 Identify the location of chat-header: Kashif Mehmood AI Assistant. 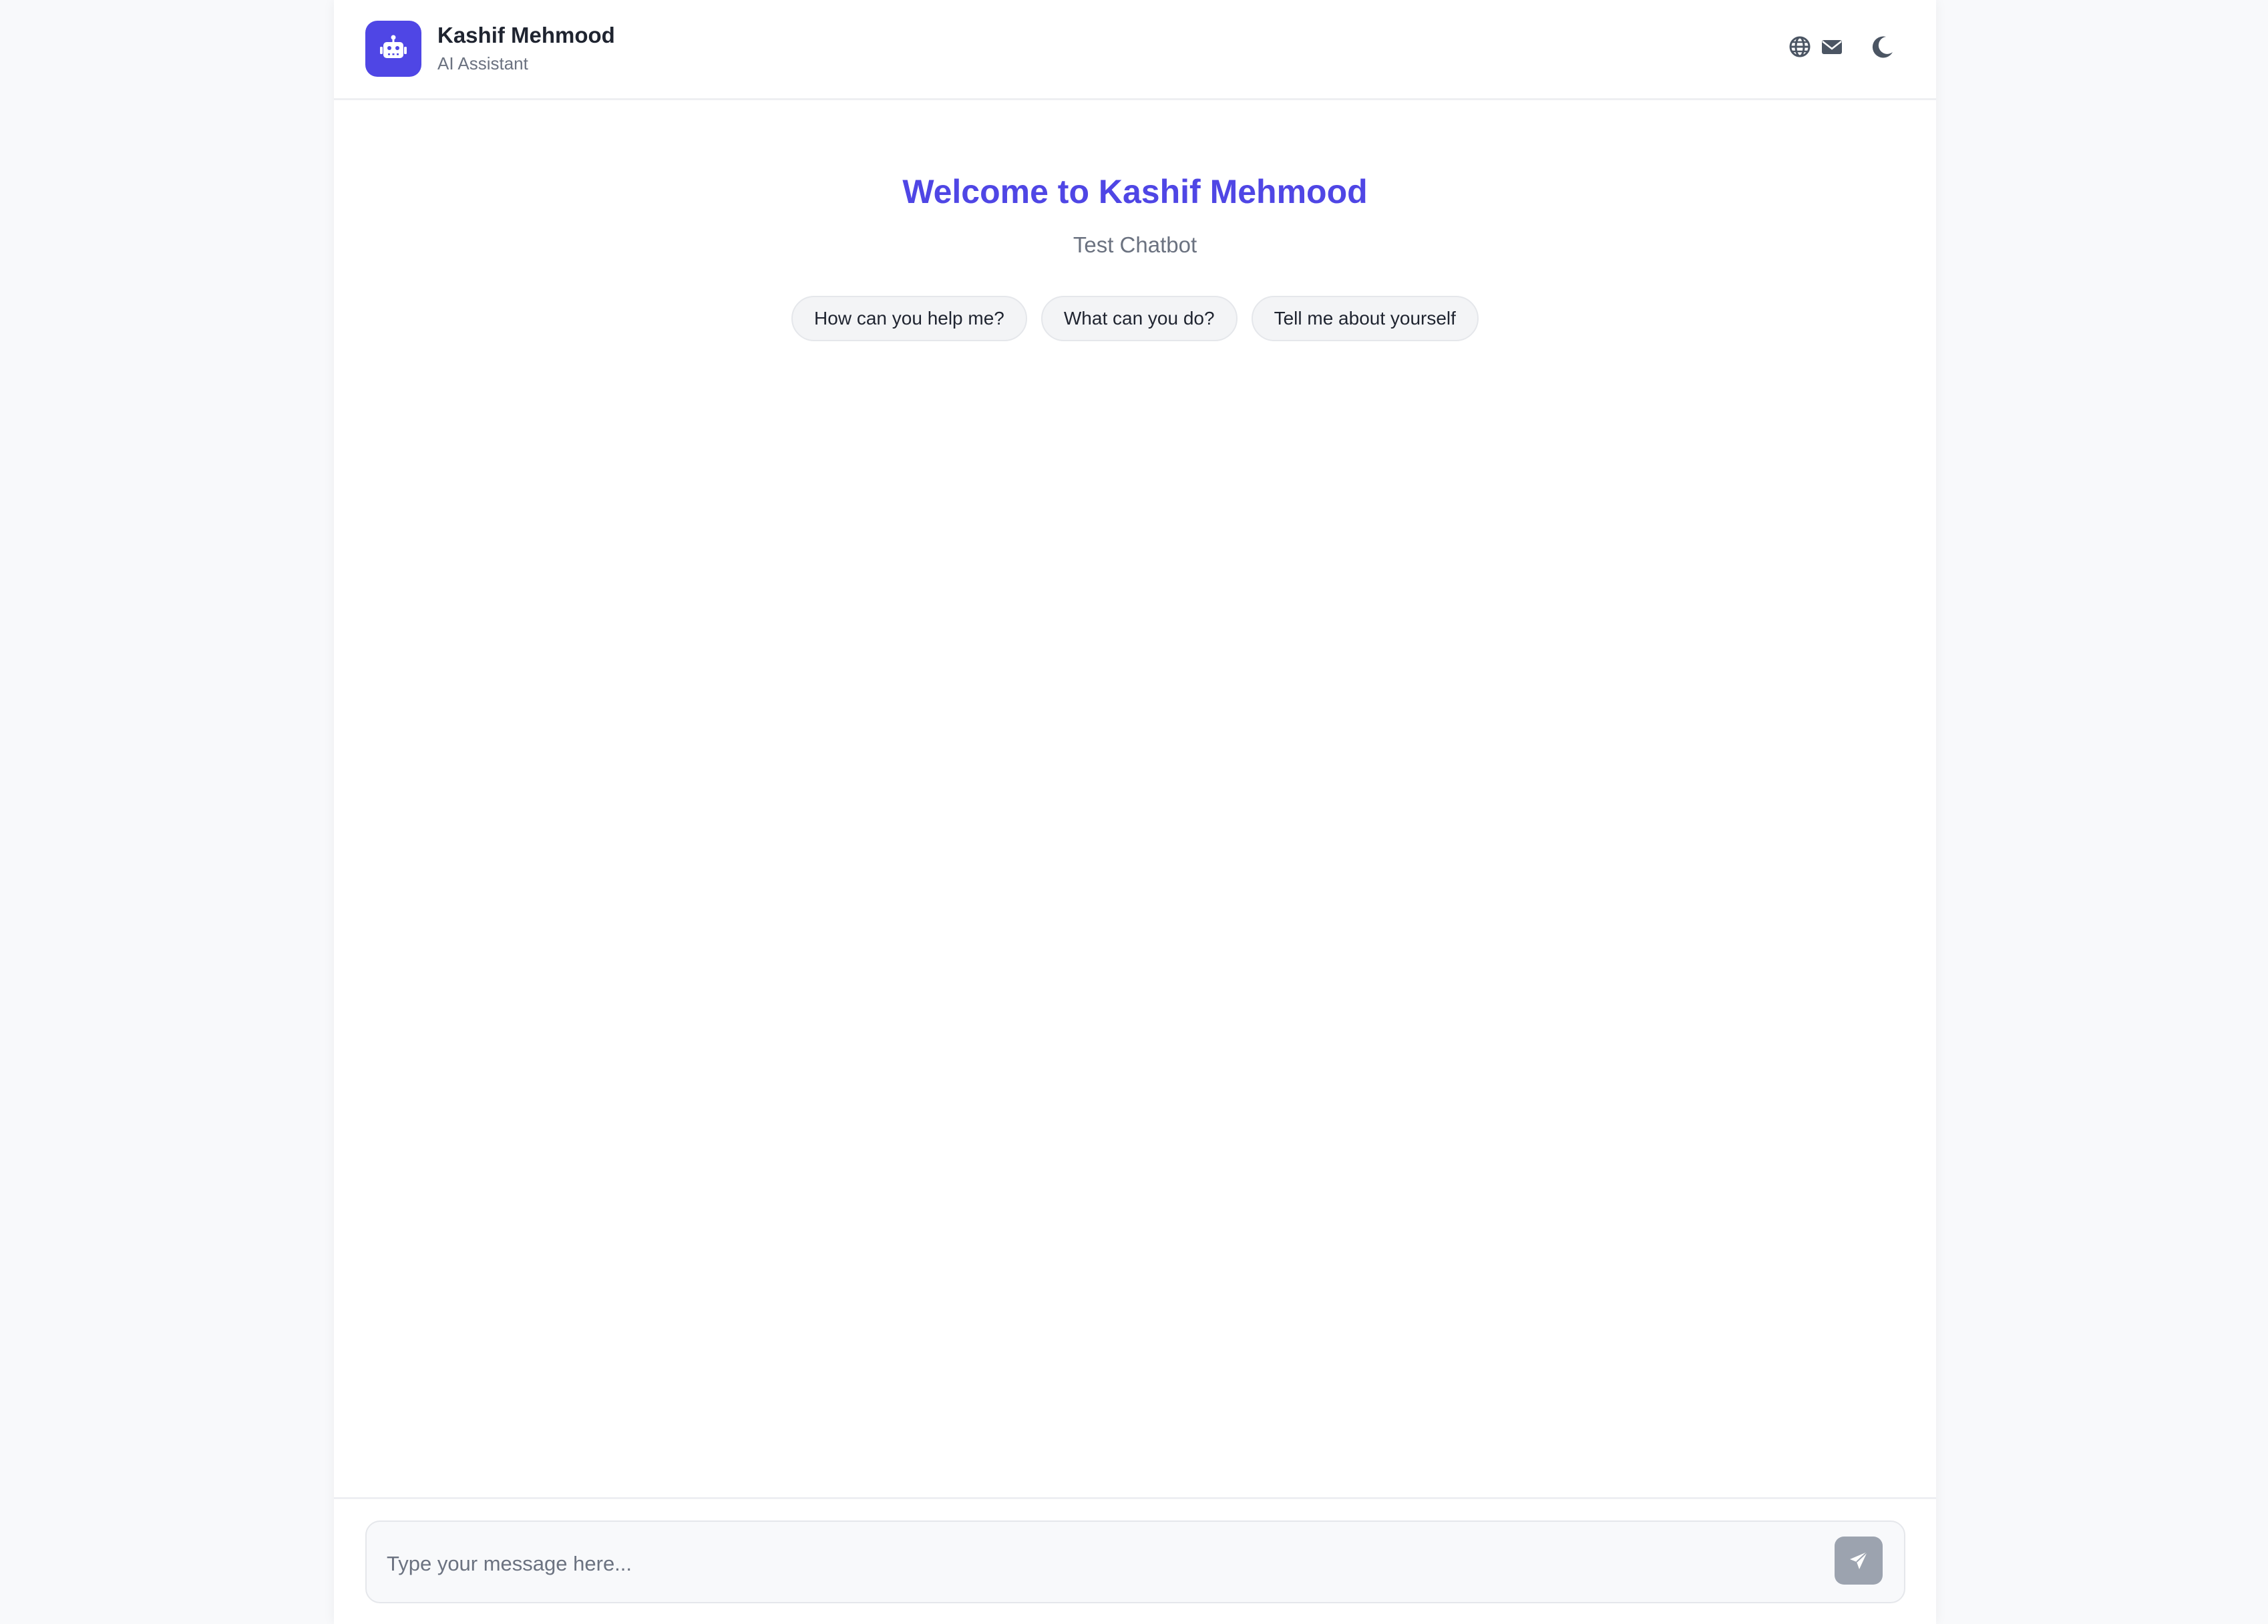
(1135, 50).